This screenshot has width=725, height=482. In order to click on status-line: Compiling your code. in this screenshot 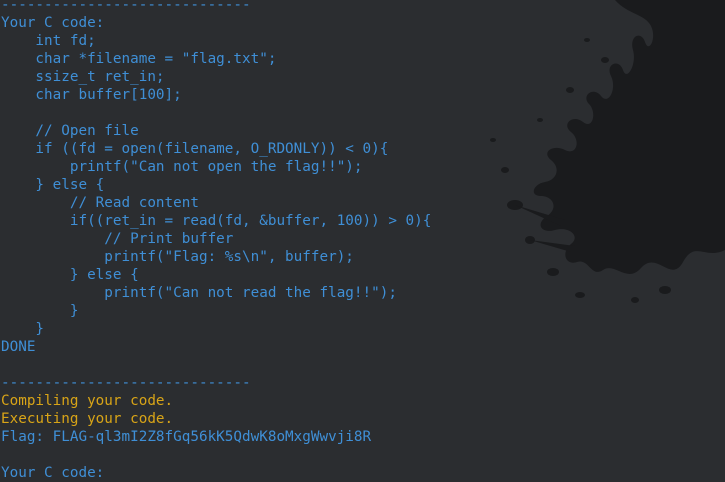, I will do `click(87, 401)`.